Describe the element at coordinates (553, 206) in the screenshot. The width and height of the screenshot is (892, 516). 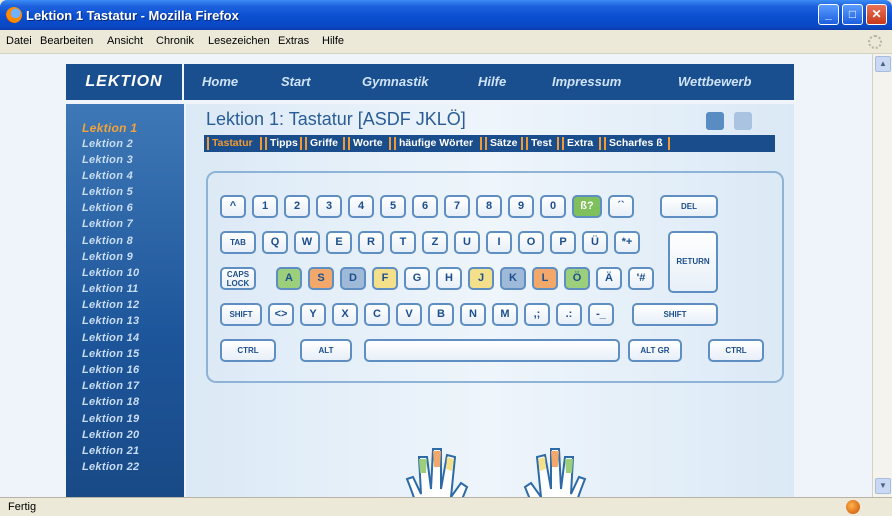
I see `key-0: 0` at that location.